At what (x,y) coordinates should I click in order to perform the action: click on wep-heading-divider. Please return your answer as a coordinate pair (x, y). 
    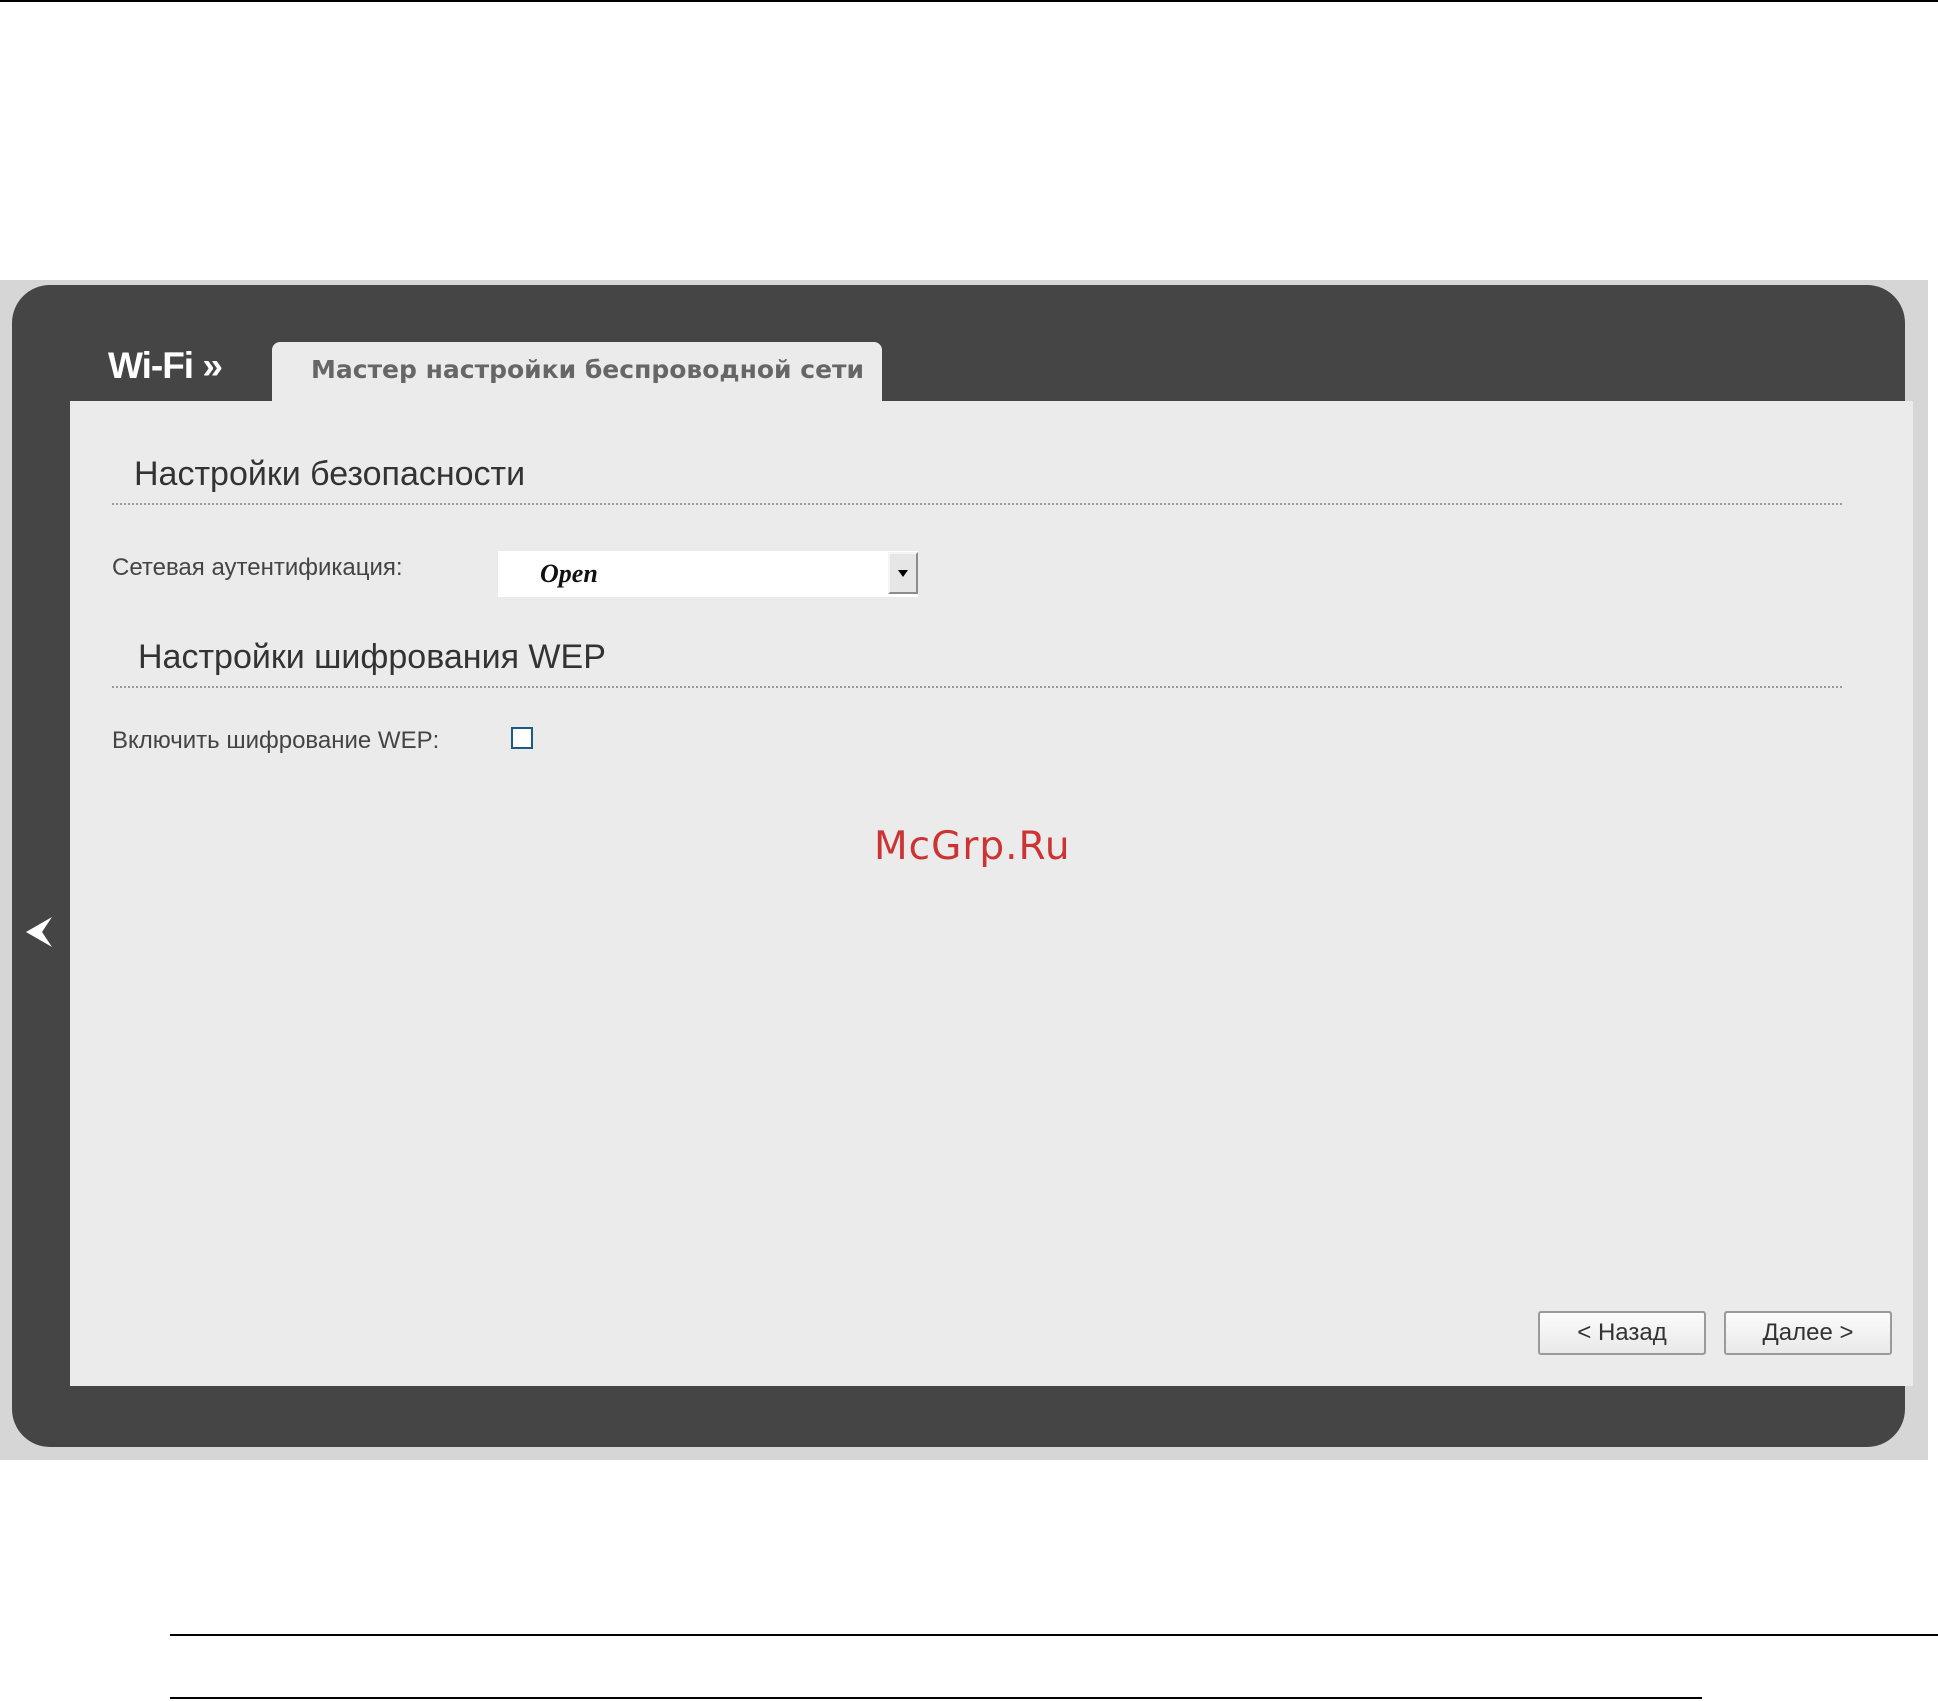
    Looking at the image, I should click on (977, 687).